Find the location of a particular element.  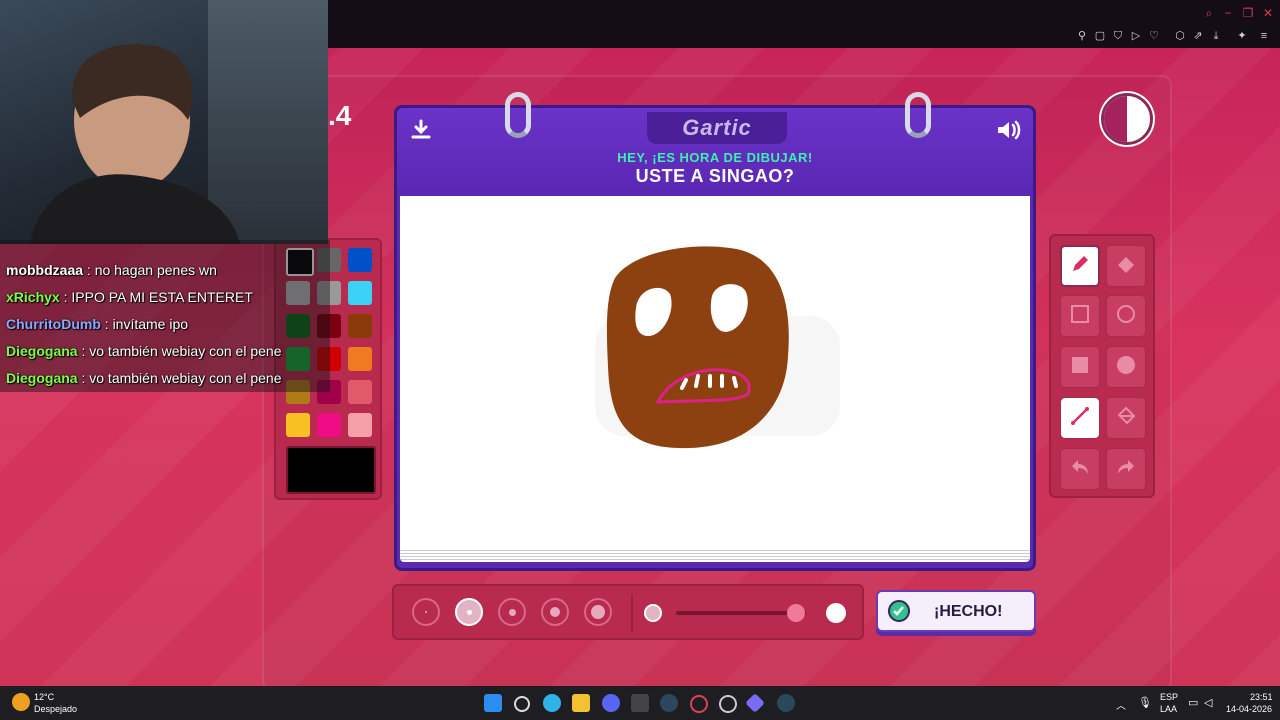

windows-start-icon is located at coordinates (493, 703).